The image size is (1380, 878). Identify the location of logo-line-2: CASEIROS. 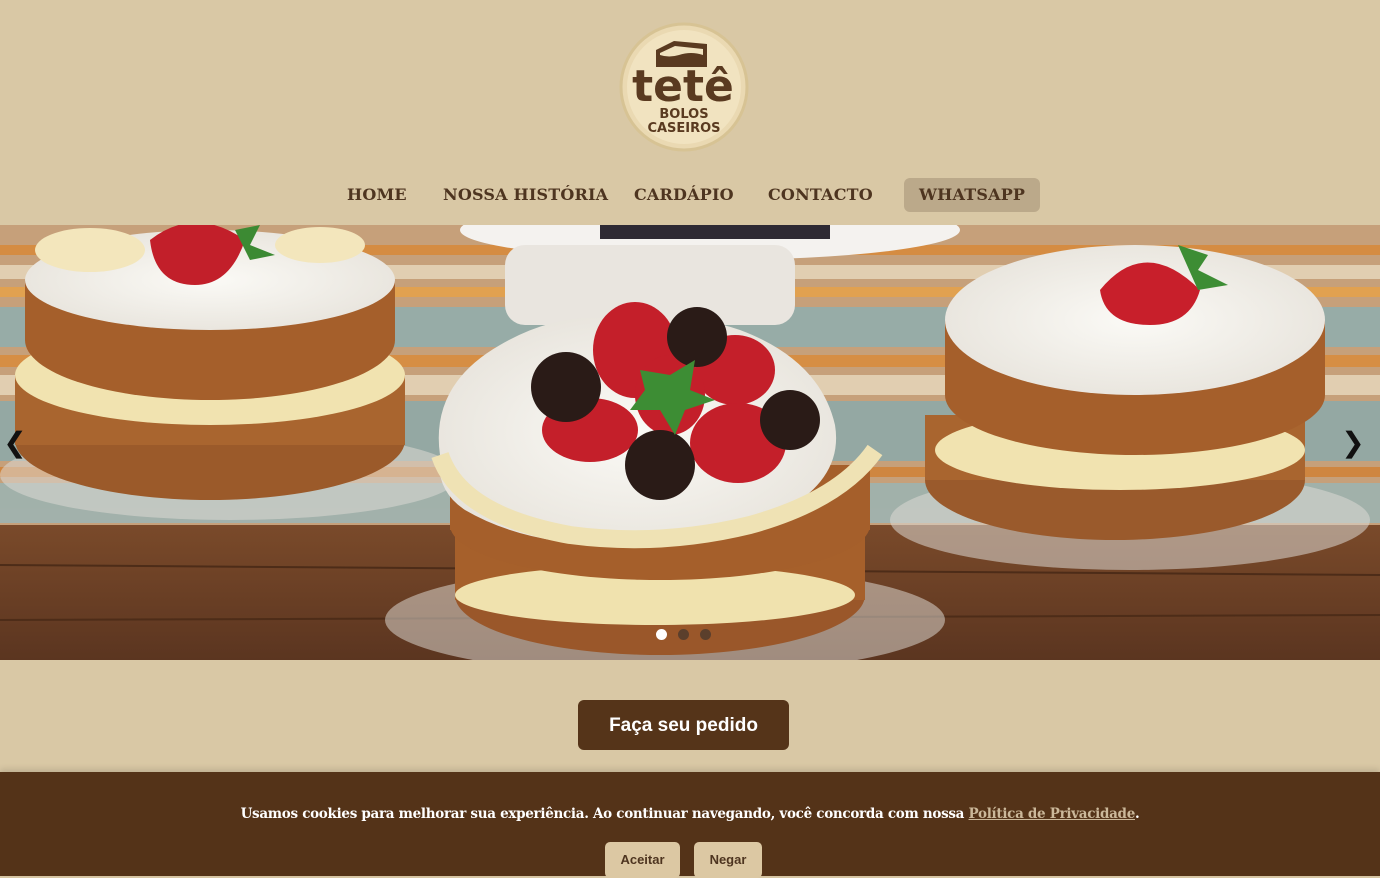
(683, 128).